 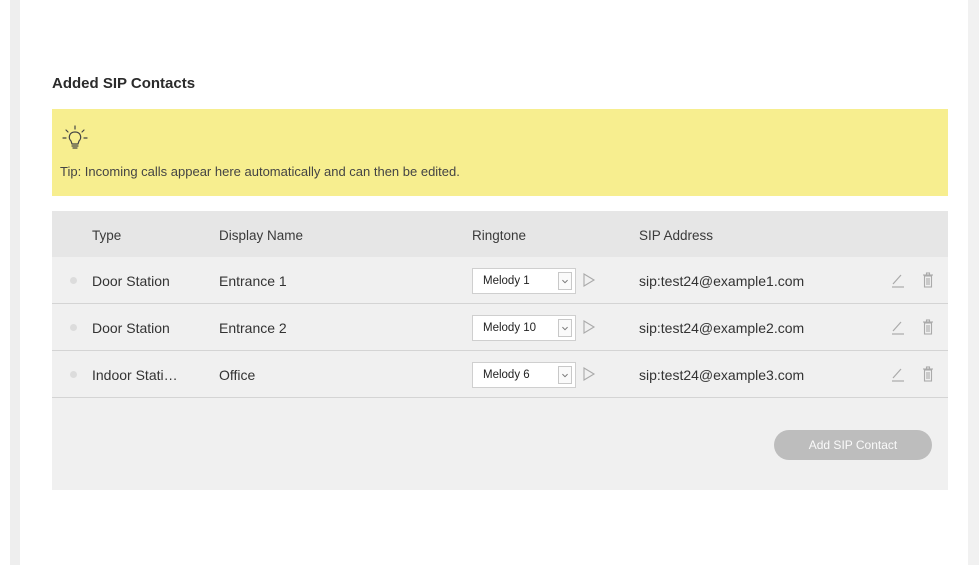 What do you see at coordinates (676, 235) in the screenshot?
I see `header-sip-address: SIP Address` at bounding box center [676, 235].